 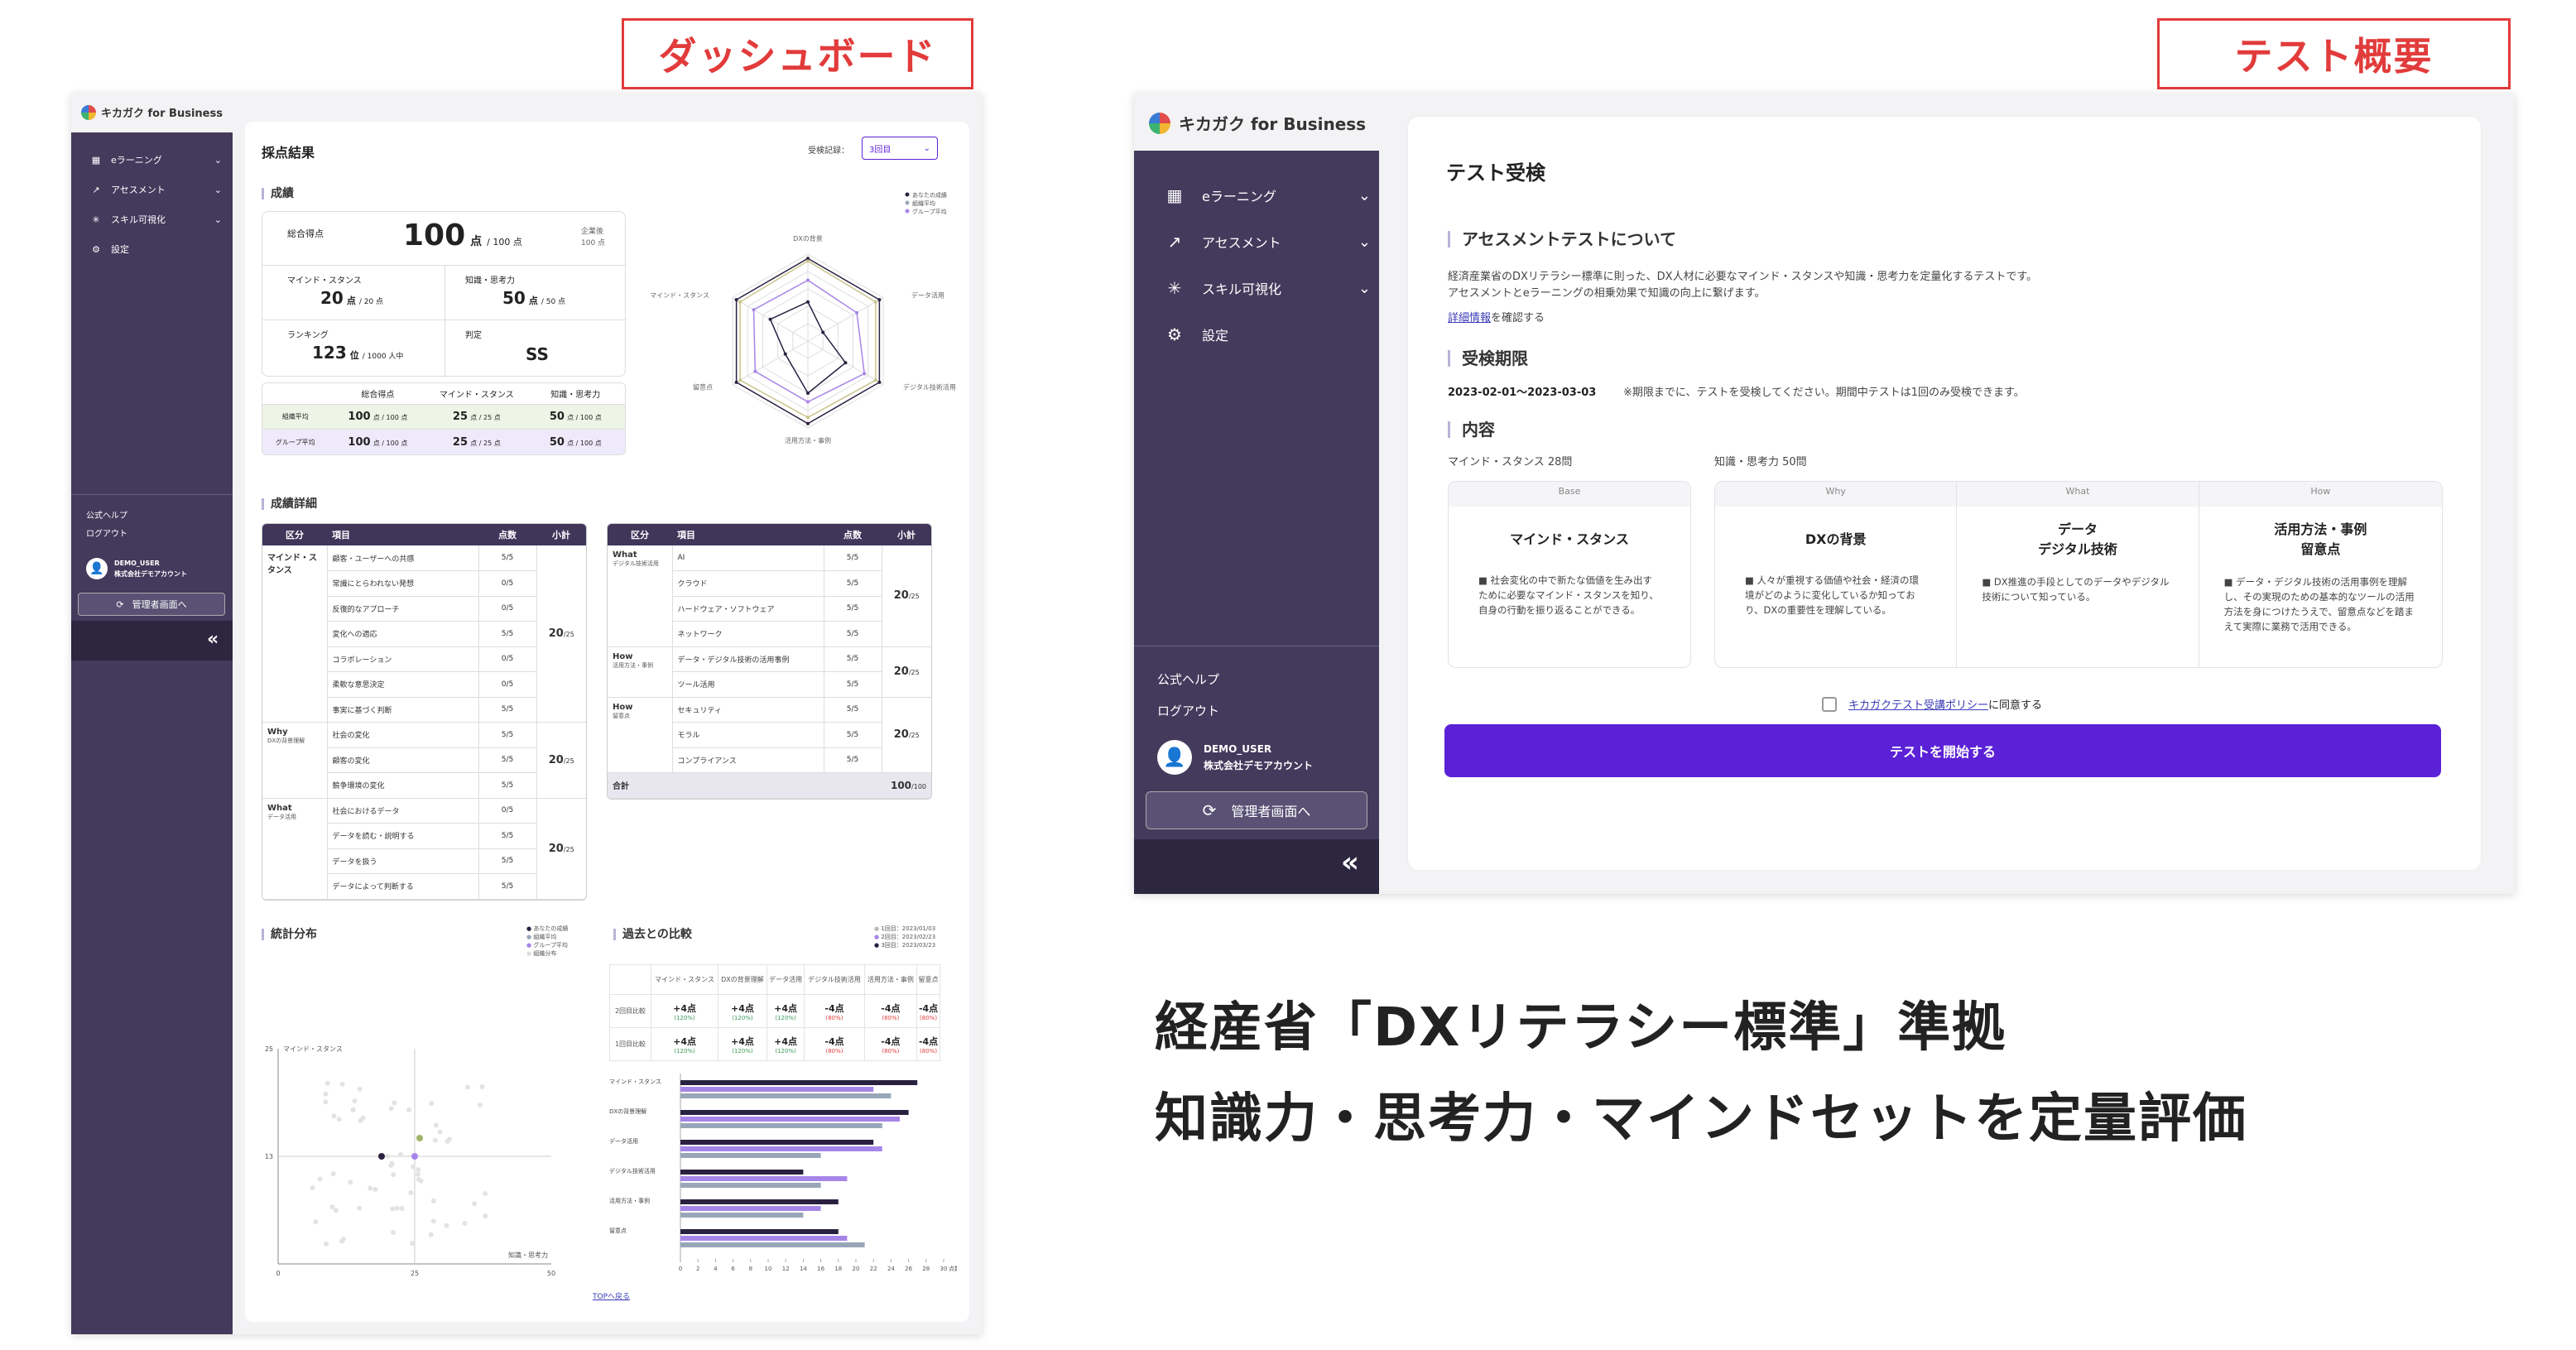 What do you see at coordinates (281, 817) in the screenshot?
I see `category-sub: データ活用` at bounding box center [281, 817].